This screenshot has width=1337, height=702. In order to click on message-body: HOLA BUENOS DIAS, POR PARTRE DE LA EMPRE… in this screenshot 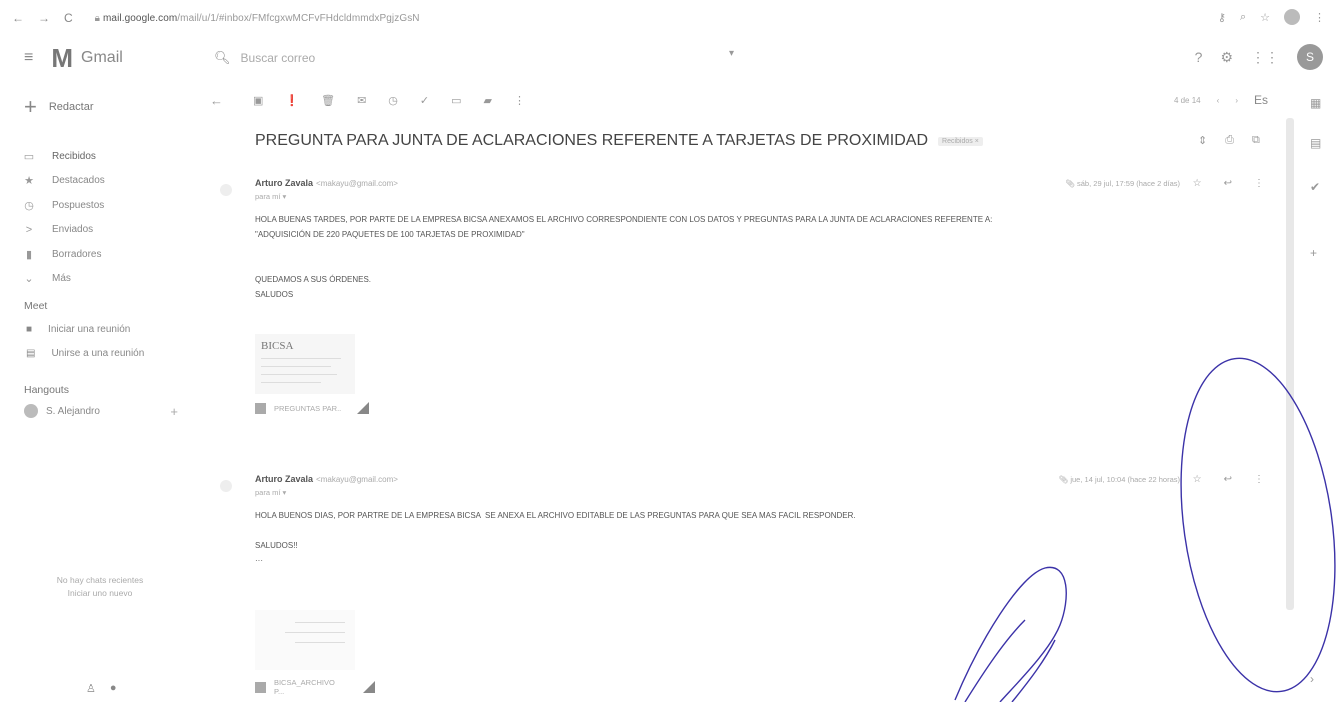, I will do `click(555, 538)`.